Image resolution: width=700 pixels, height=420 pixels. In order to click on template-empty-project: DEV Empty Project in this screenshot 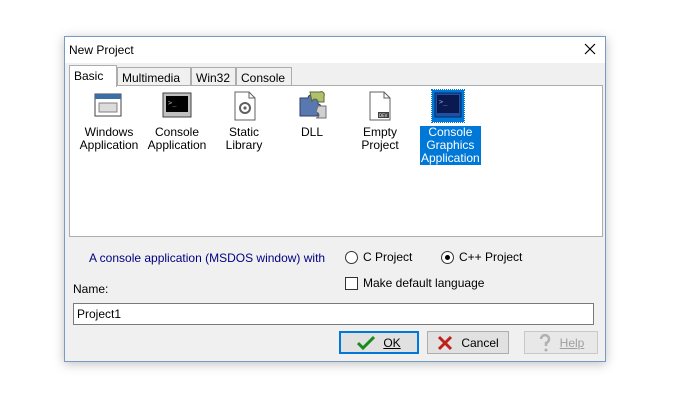, I will do `click(380, 121)`.